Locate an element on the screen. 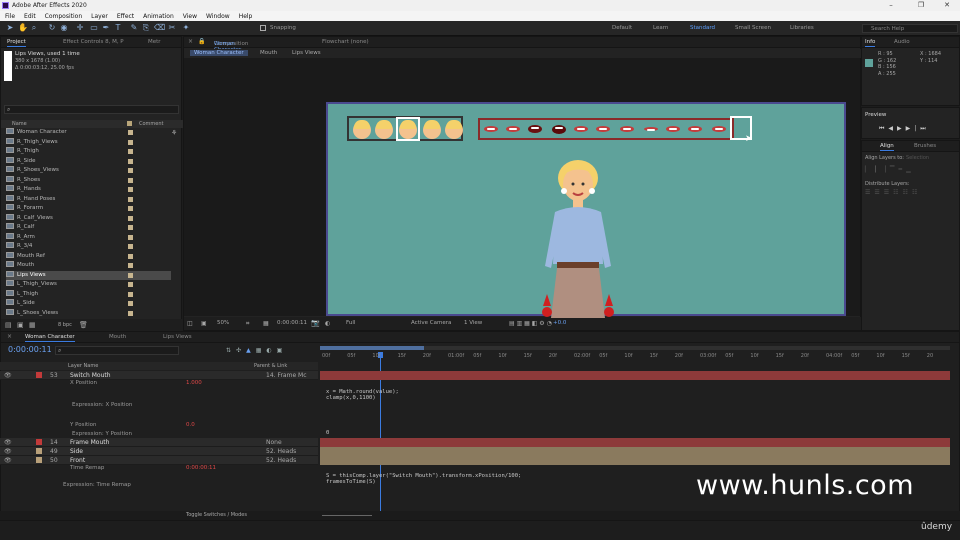  brush-tool-icon: ✎ is located at coordinates (134, 28).